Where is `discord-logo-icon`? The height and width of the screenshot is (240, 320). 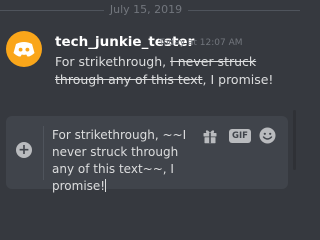 discord-logo-icon is located at coordinates (24, 49).